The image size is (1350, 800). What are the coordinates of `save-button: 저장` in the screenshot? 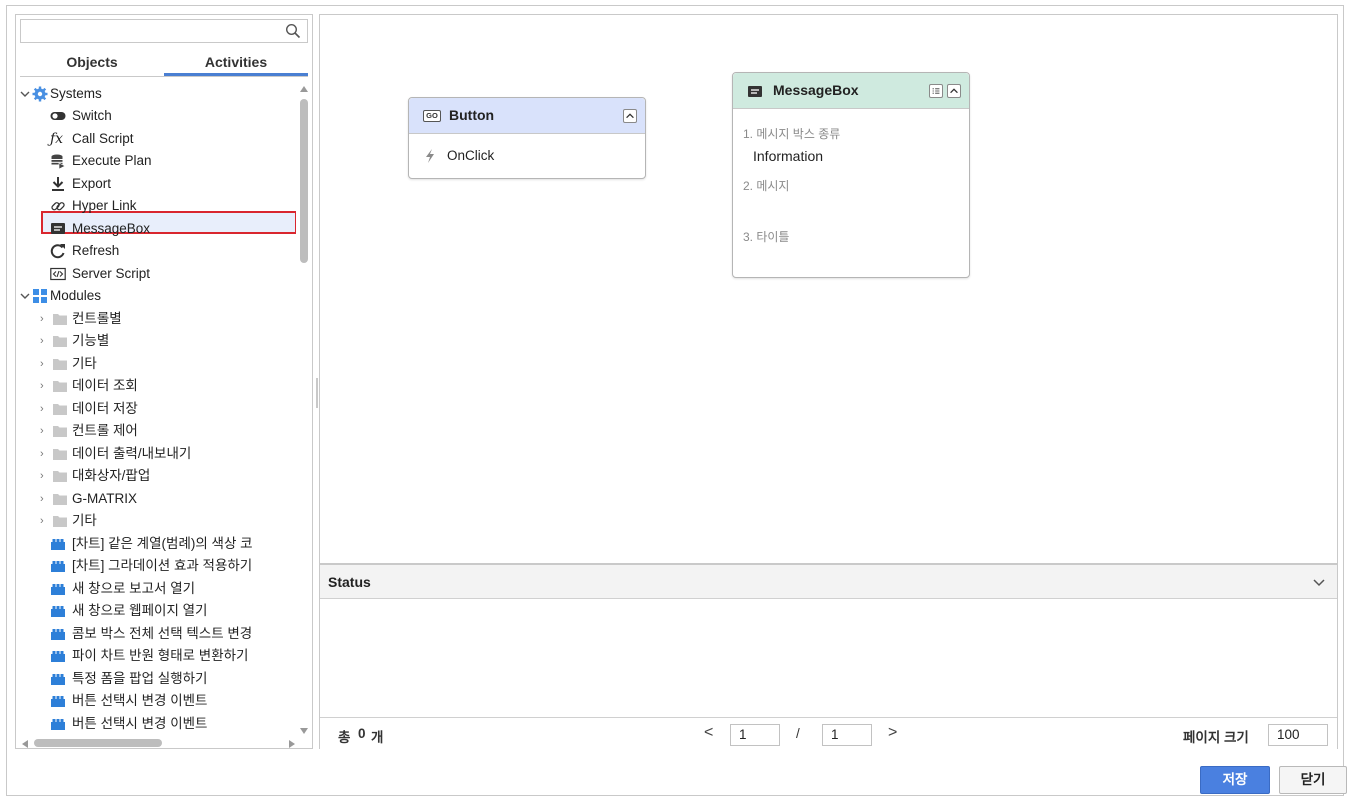 It's located at (1235, 780).